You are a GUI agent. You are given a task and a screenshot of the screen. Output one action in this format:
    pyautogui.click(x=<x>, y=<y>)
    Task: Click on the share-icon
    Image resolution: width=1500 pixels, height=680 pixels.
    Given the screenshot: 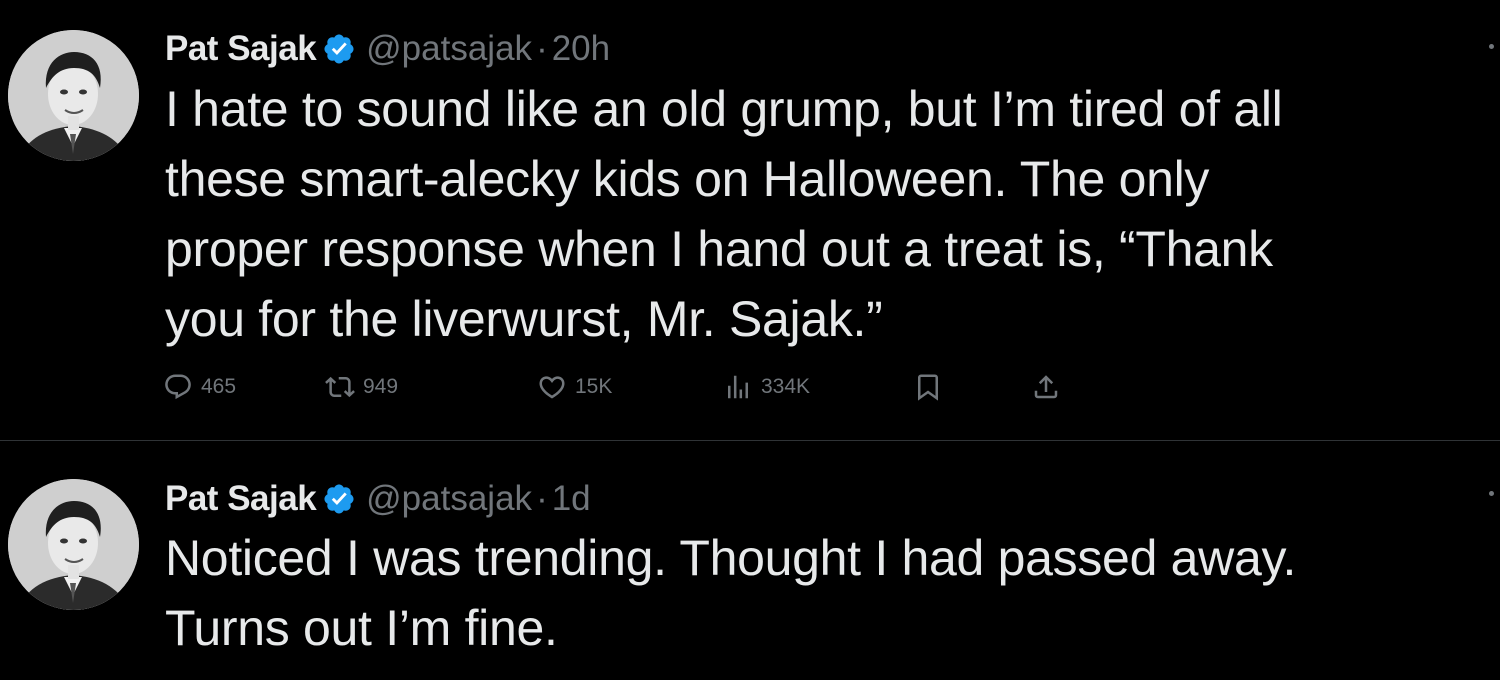 What is the action you would take?
    pyautogui.click(x=1046, y=387)
    